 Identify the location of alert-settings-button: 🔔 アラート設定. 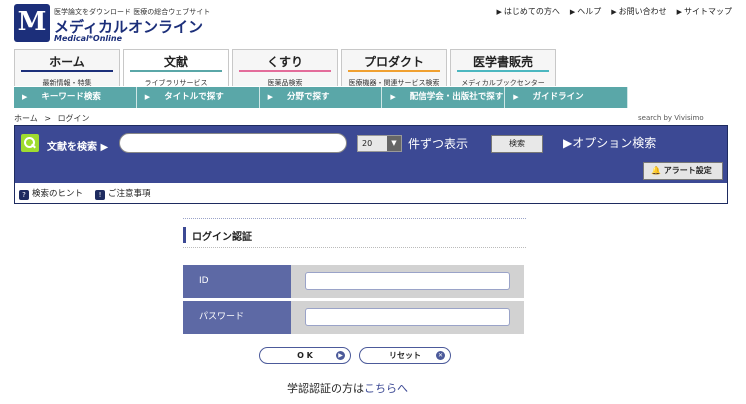
(683, 171).